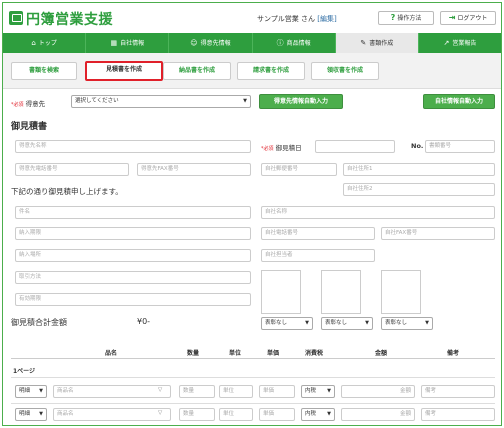 This screenshot has height=428, width=504. Describe the element at coordinates (67, 191) in the screenshot. I see `quote-message: 下記の通り御見積申し上げます。` at that location.